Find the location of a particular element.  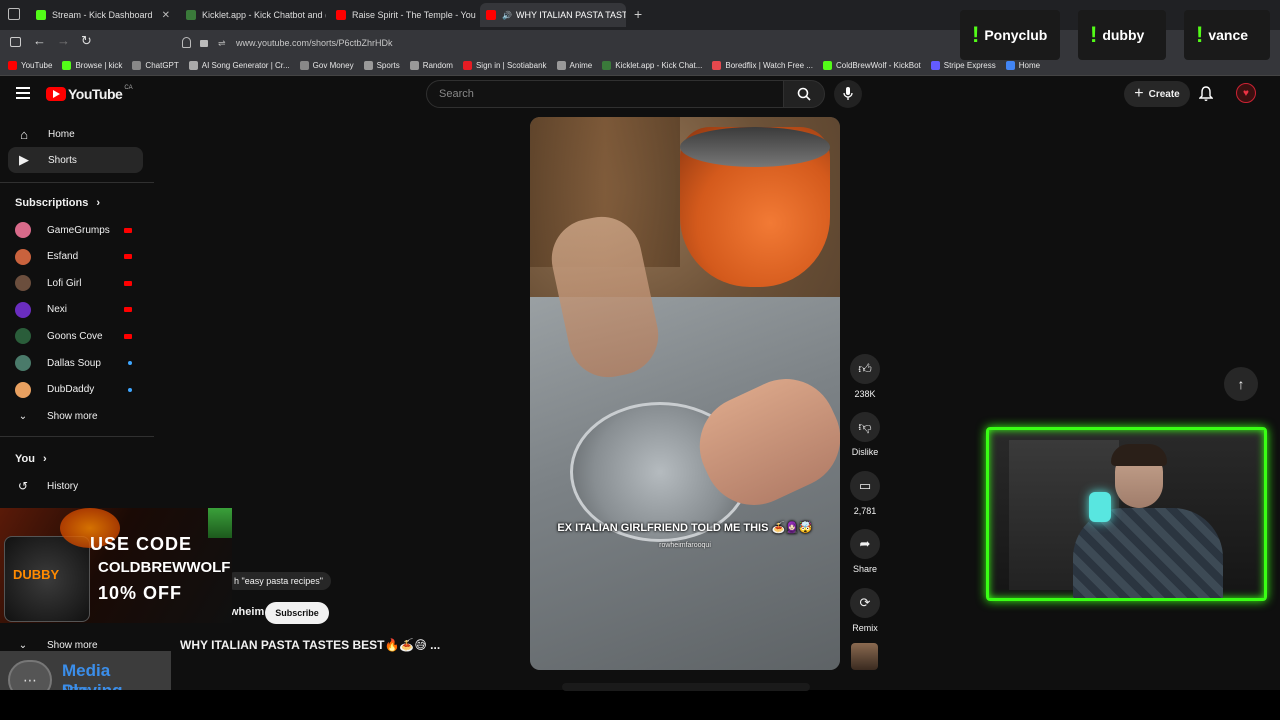

kick-favicon-icon is located at coordinates (41, 15).